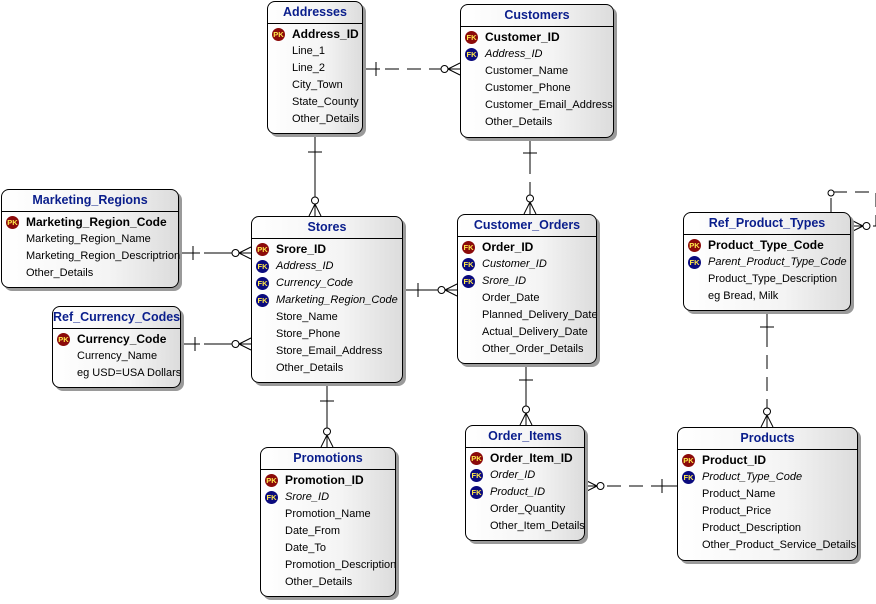 This screenshot has width=876, height=604. I want to click on attribute-row: Promotion_Description, so click(328, 565).